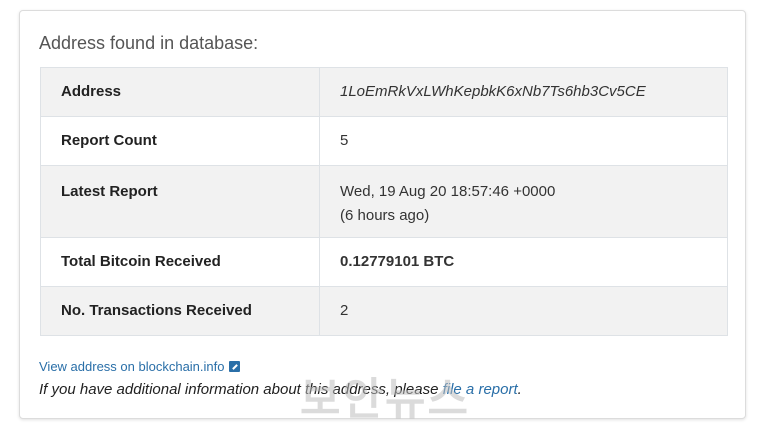 This screenshot has width=760, height=437. Describe the element at coordinates (448, 191) in the screenshot. I see `latest-report-date: Wed, 19 Aug 20 18:57:46 +0000` at that location.